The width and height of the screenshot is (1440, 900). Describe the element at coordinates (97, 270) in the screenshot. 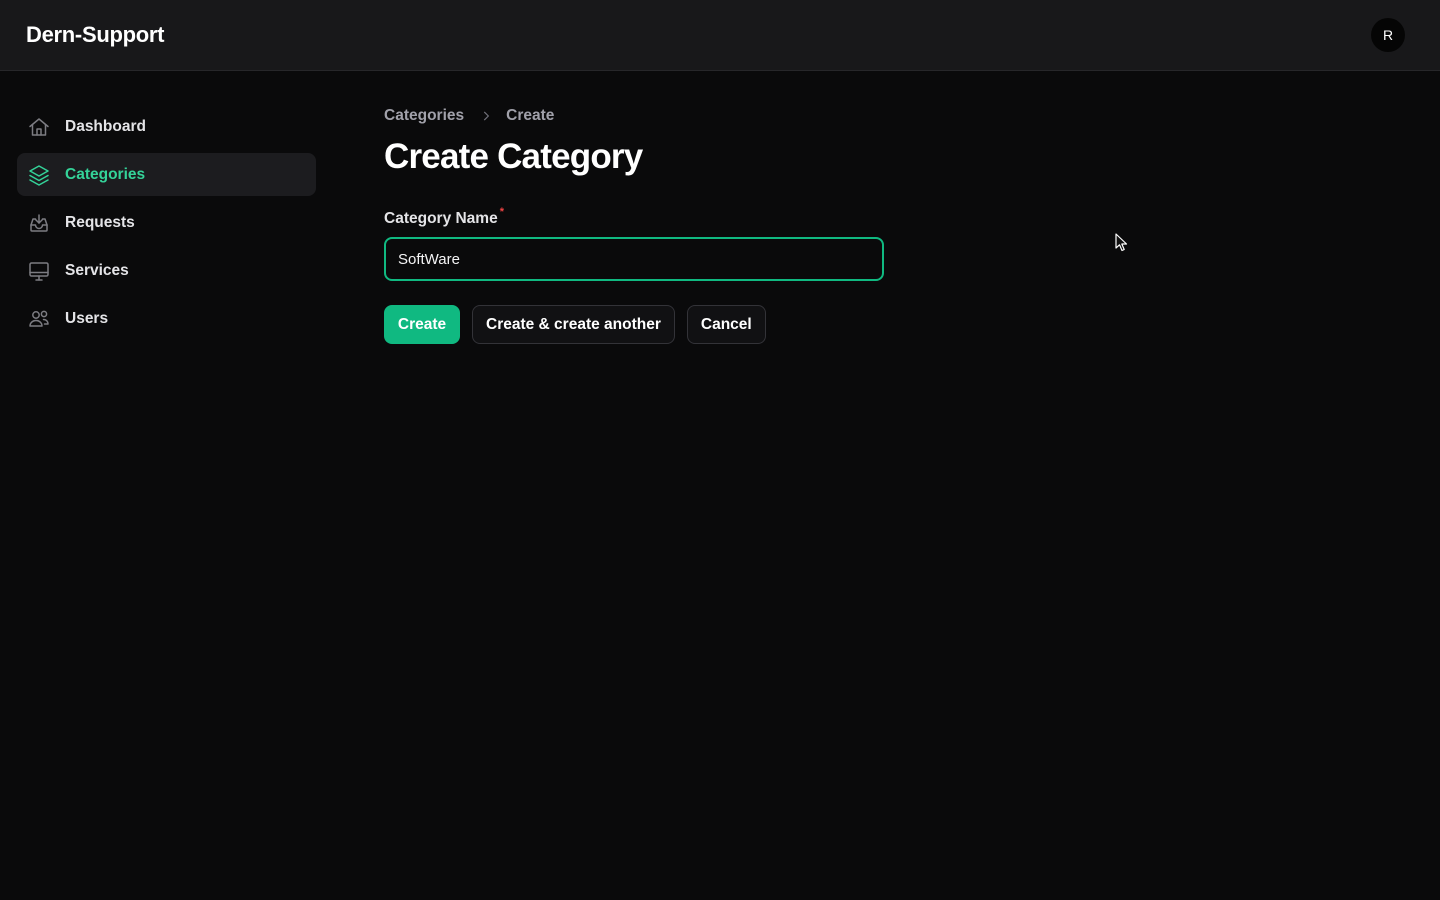

I see `sidebar-item-label: Services` at that location.